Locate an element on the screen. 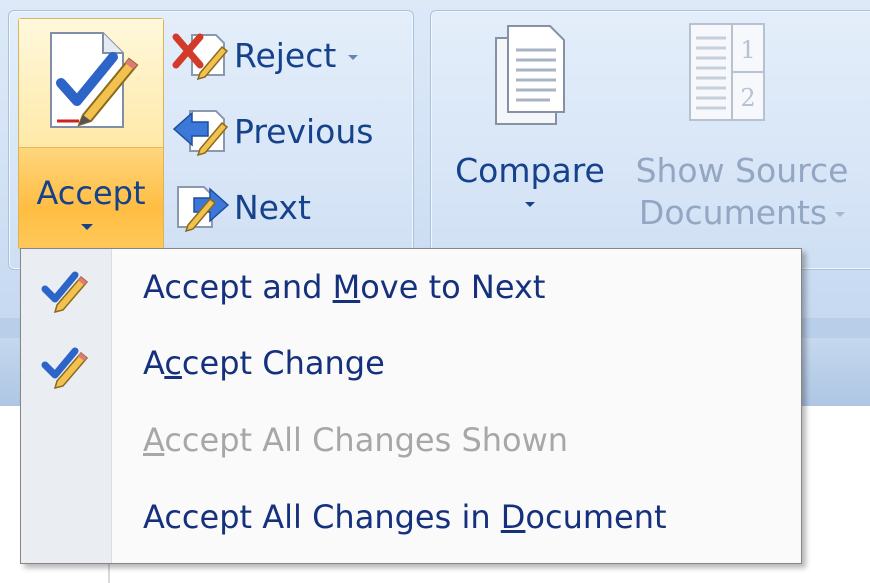 This screenshot has width=870, height=583. accept-split-button: Accept is located at coordinates (91, 134).